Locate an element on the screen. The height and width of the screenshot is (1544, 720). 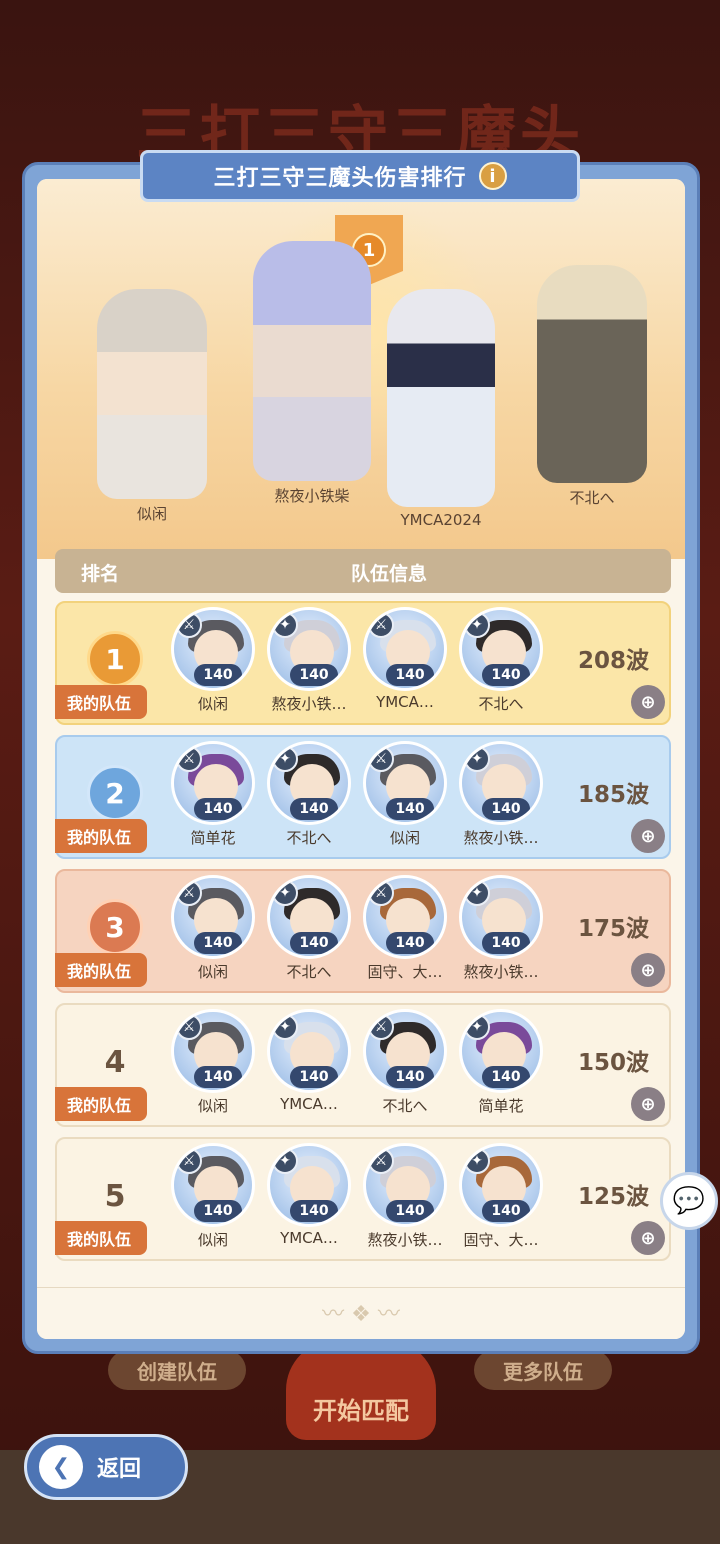
podium-hero-2: 熬夜小铁柴 is located at coordinates (312, 373).